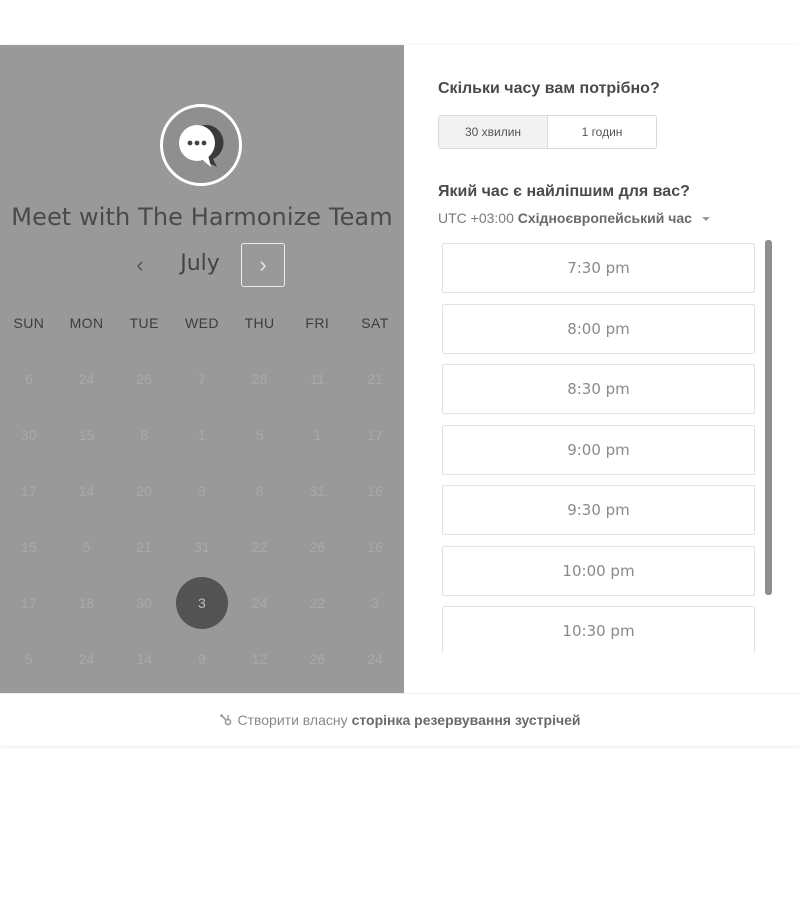 Image resolution: width=800 pixels, height=900 pixels. I want to click on weekday-thu: THU, so click(259, 323).